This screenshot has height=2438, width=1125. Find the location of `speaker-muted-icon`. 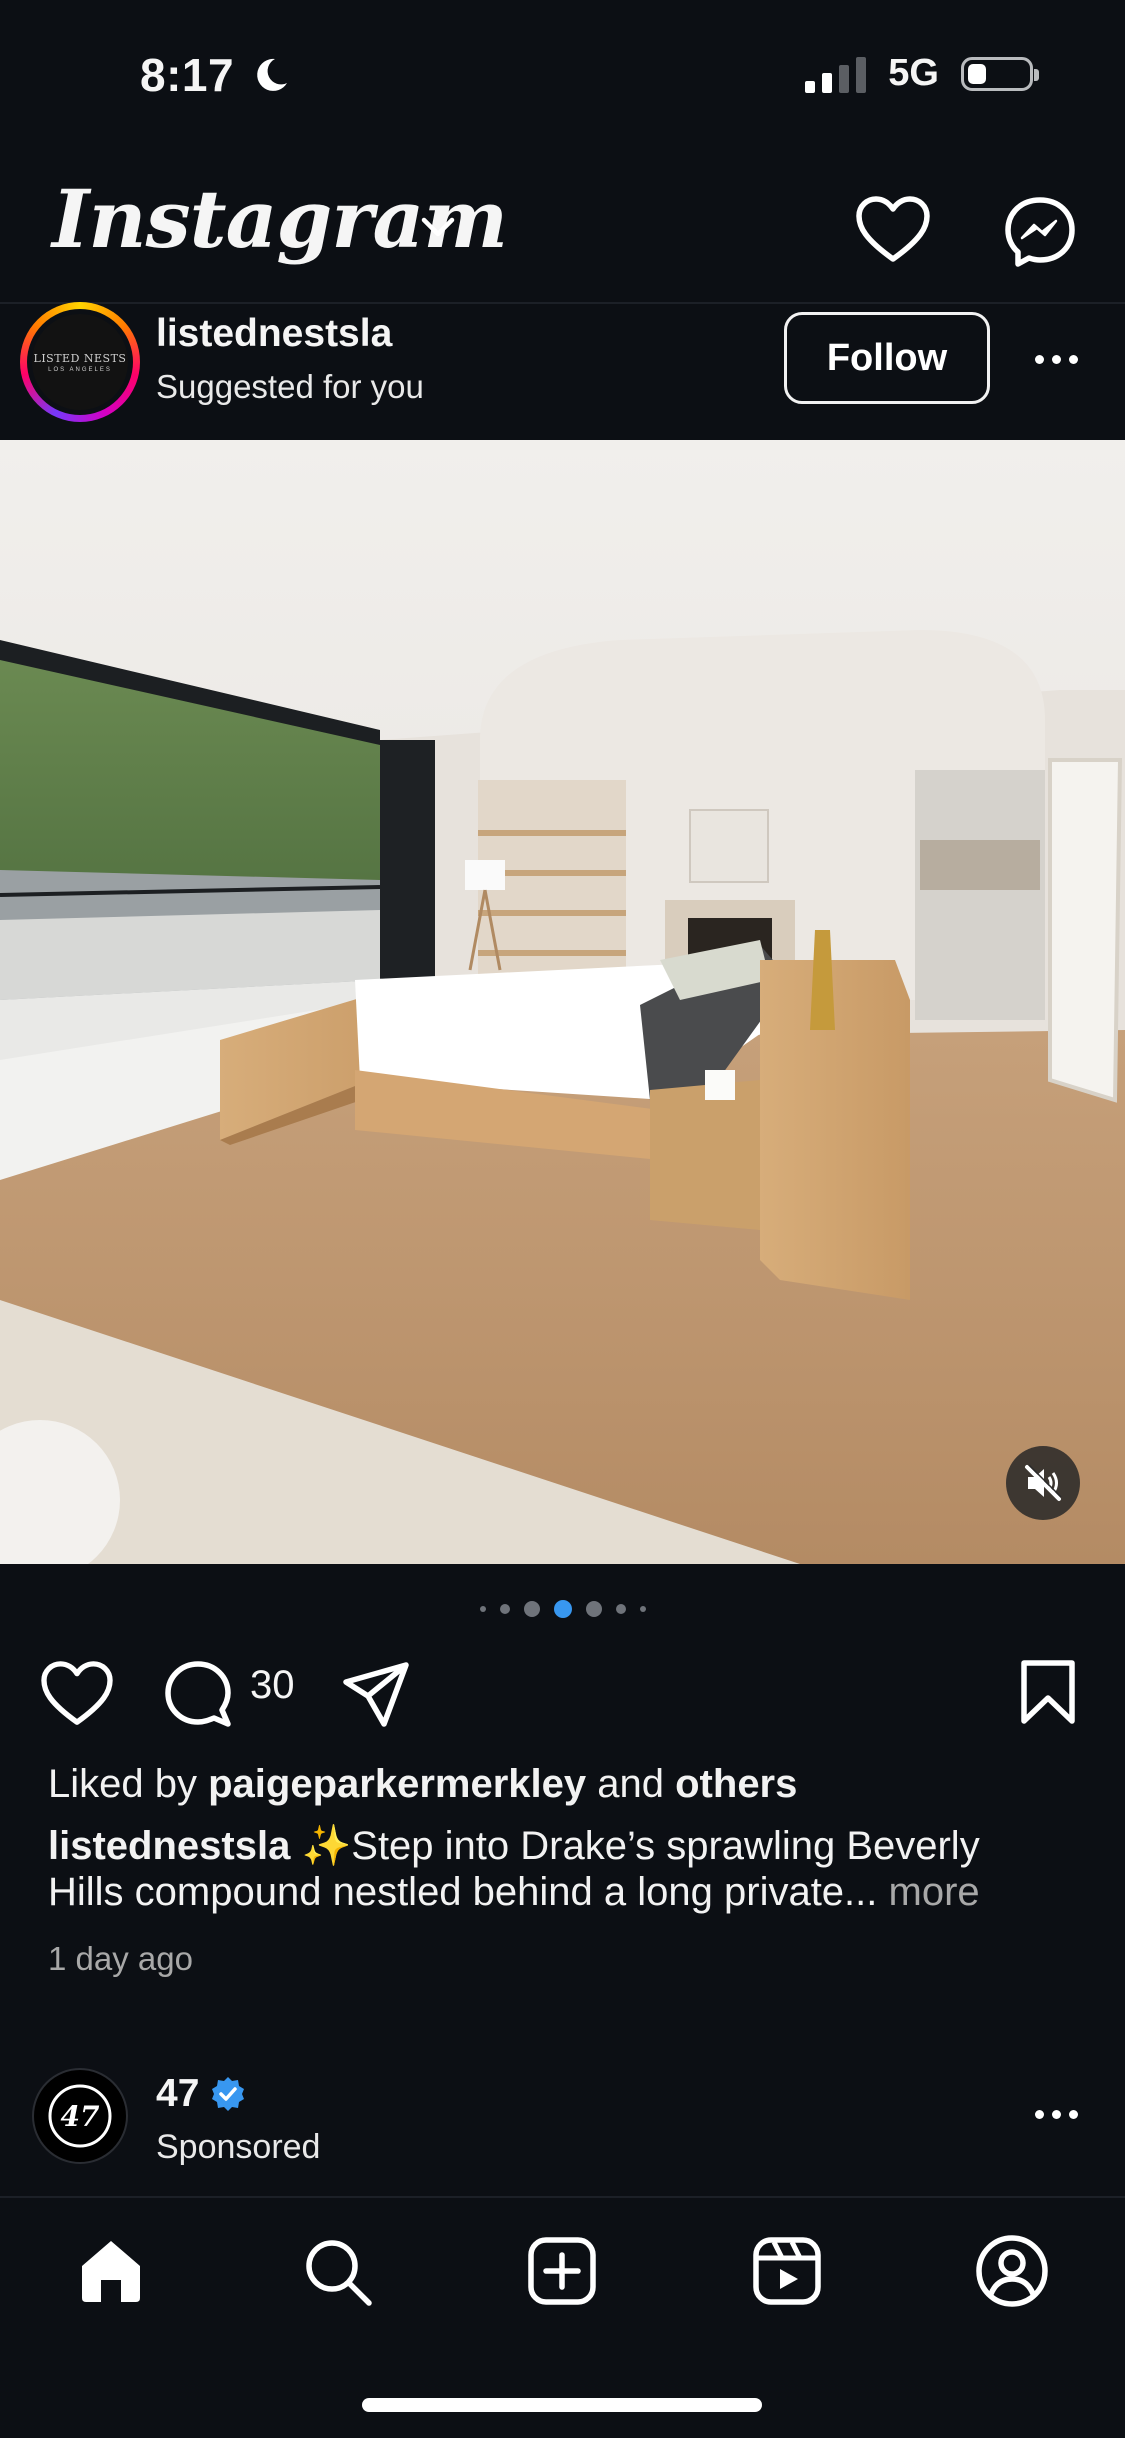

speaker-muted-icon is located at coordinates (1043, 1482).